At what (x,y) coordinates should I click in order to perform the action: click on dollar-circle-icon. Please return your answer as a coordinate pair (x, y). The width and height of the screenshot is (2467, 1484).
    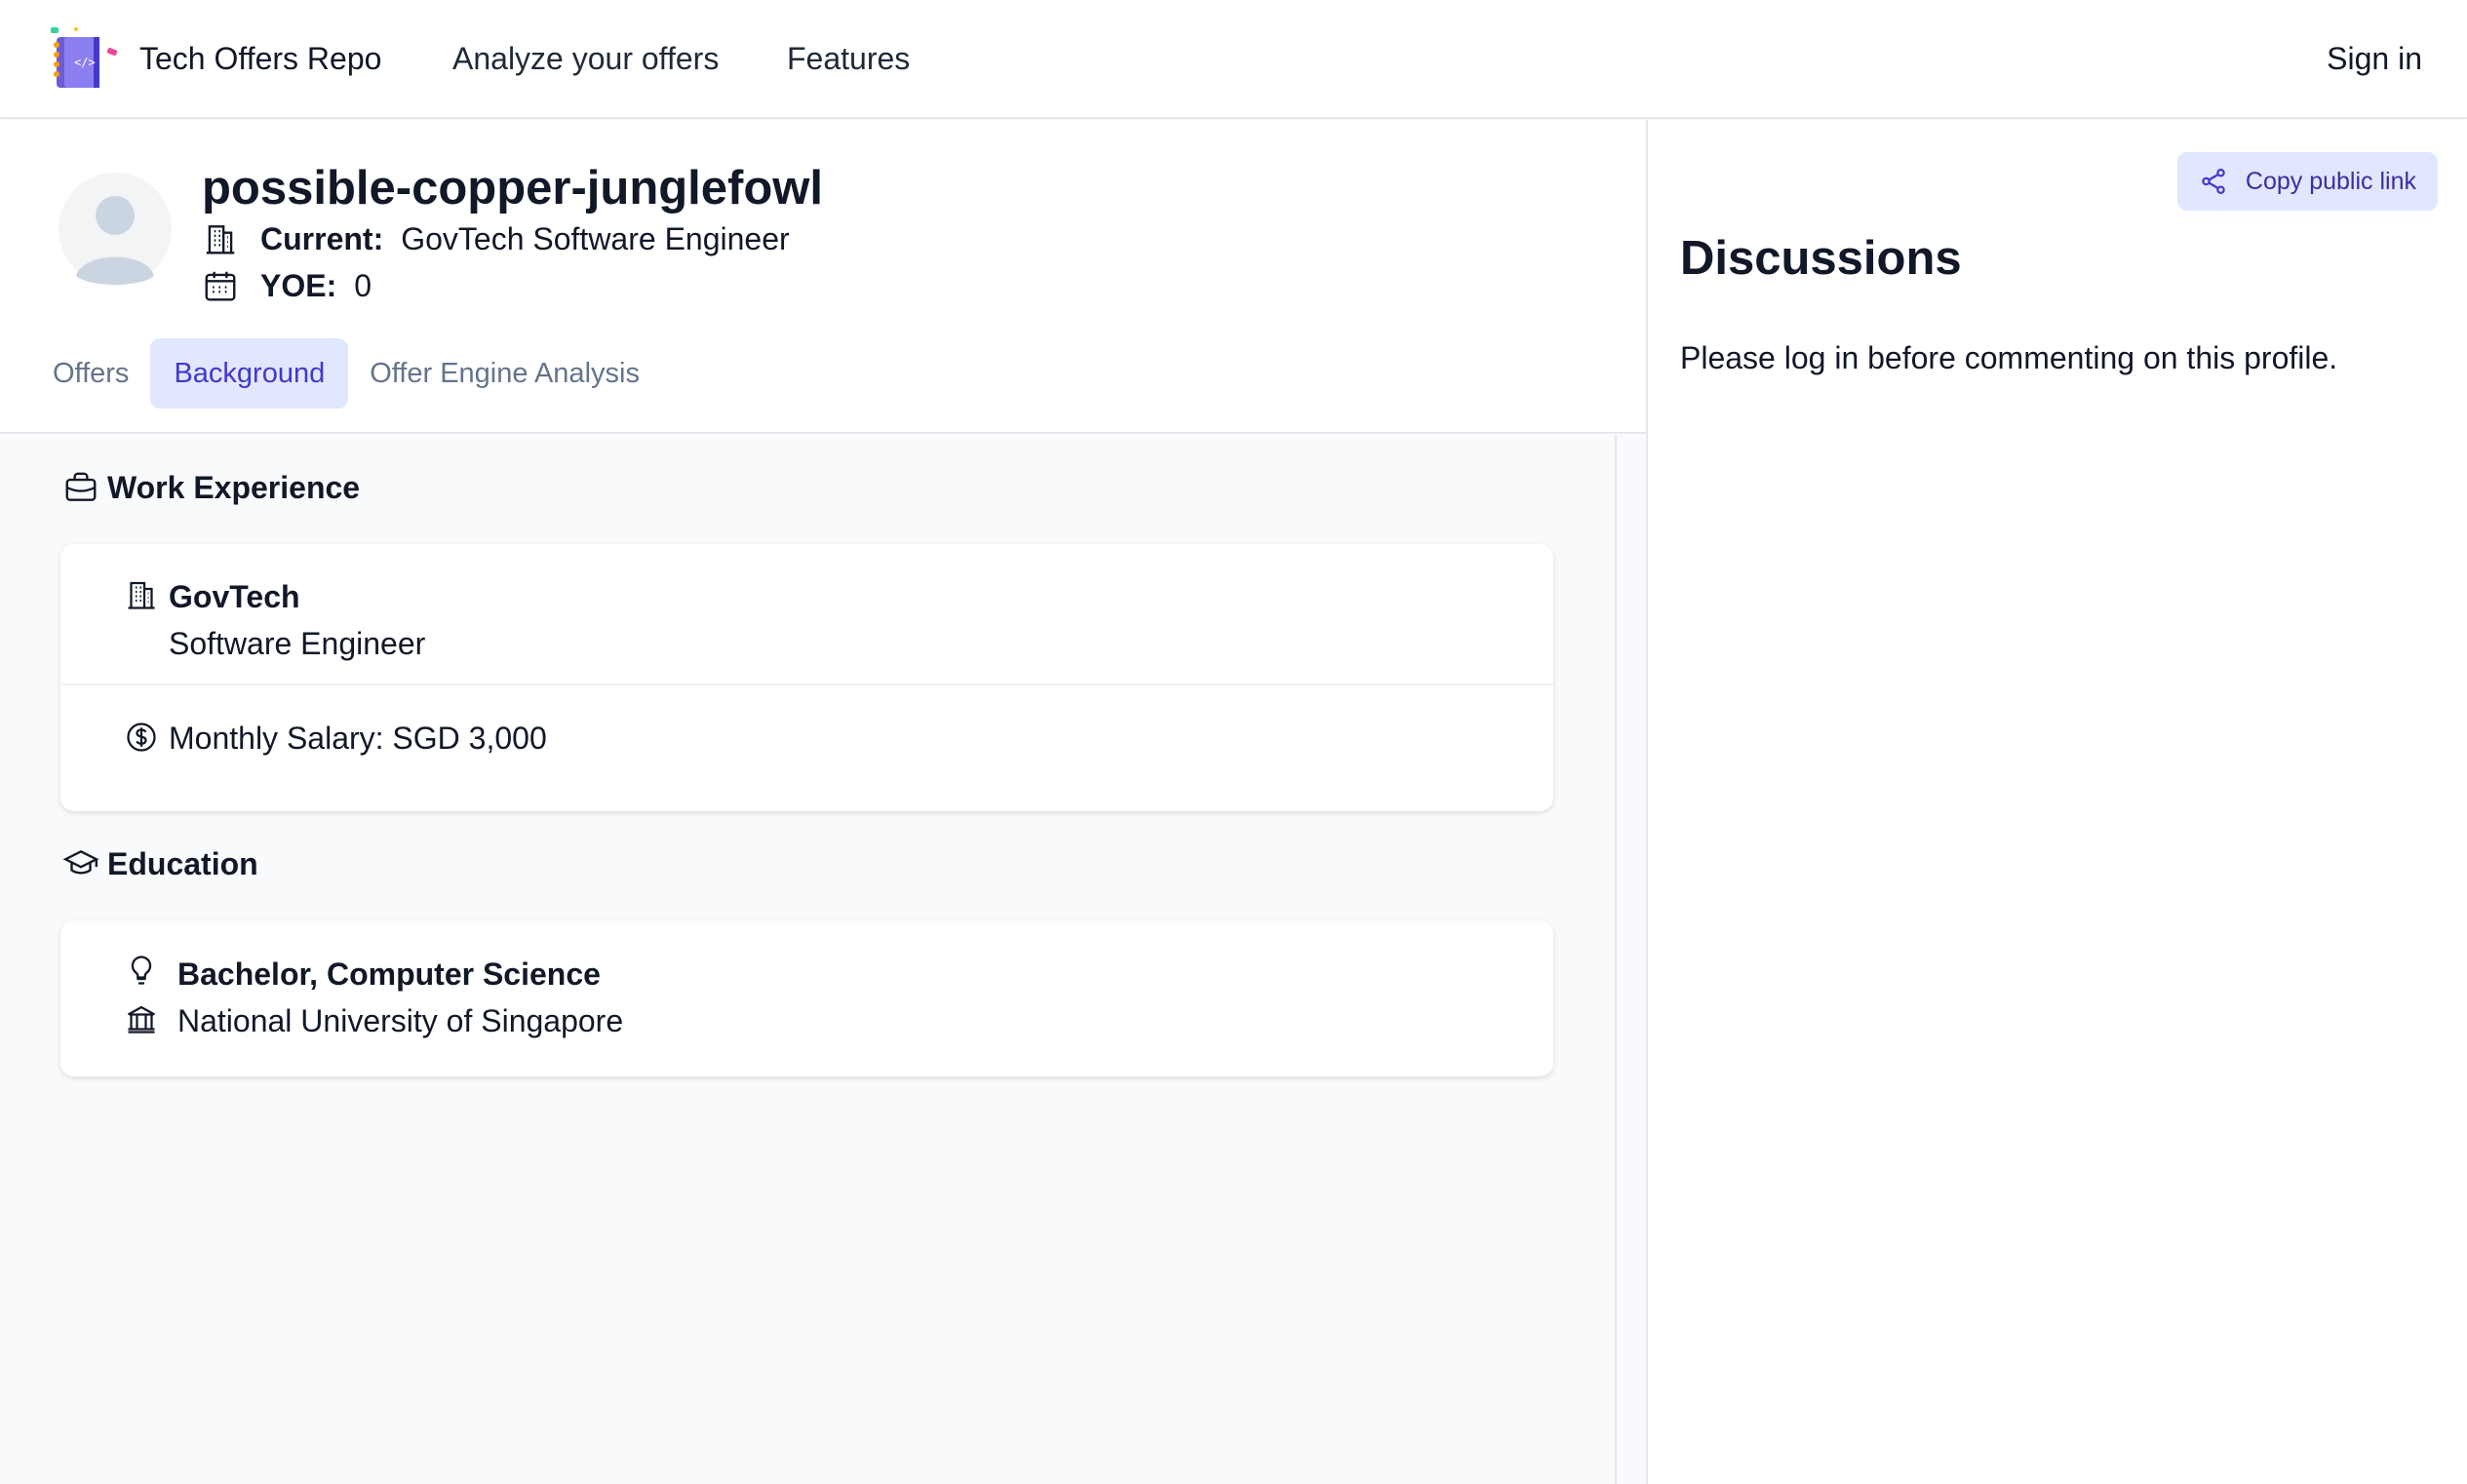
    Looking at the image, I should click on (142, 737).